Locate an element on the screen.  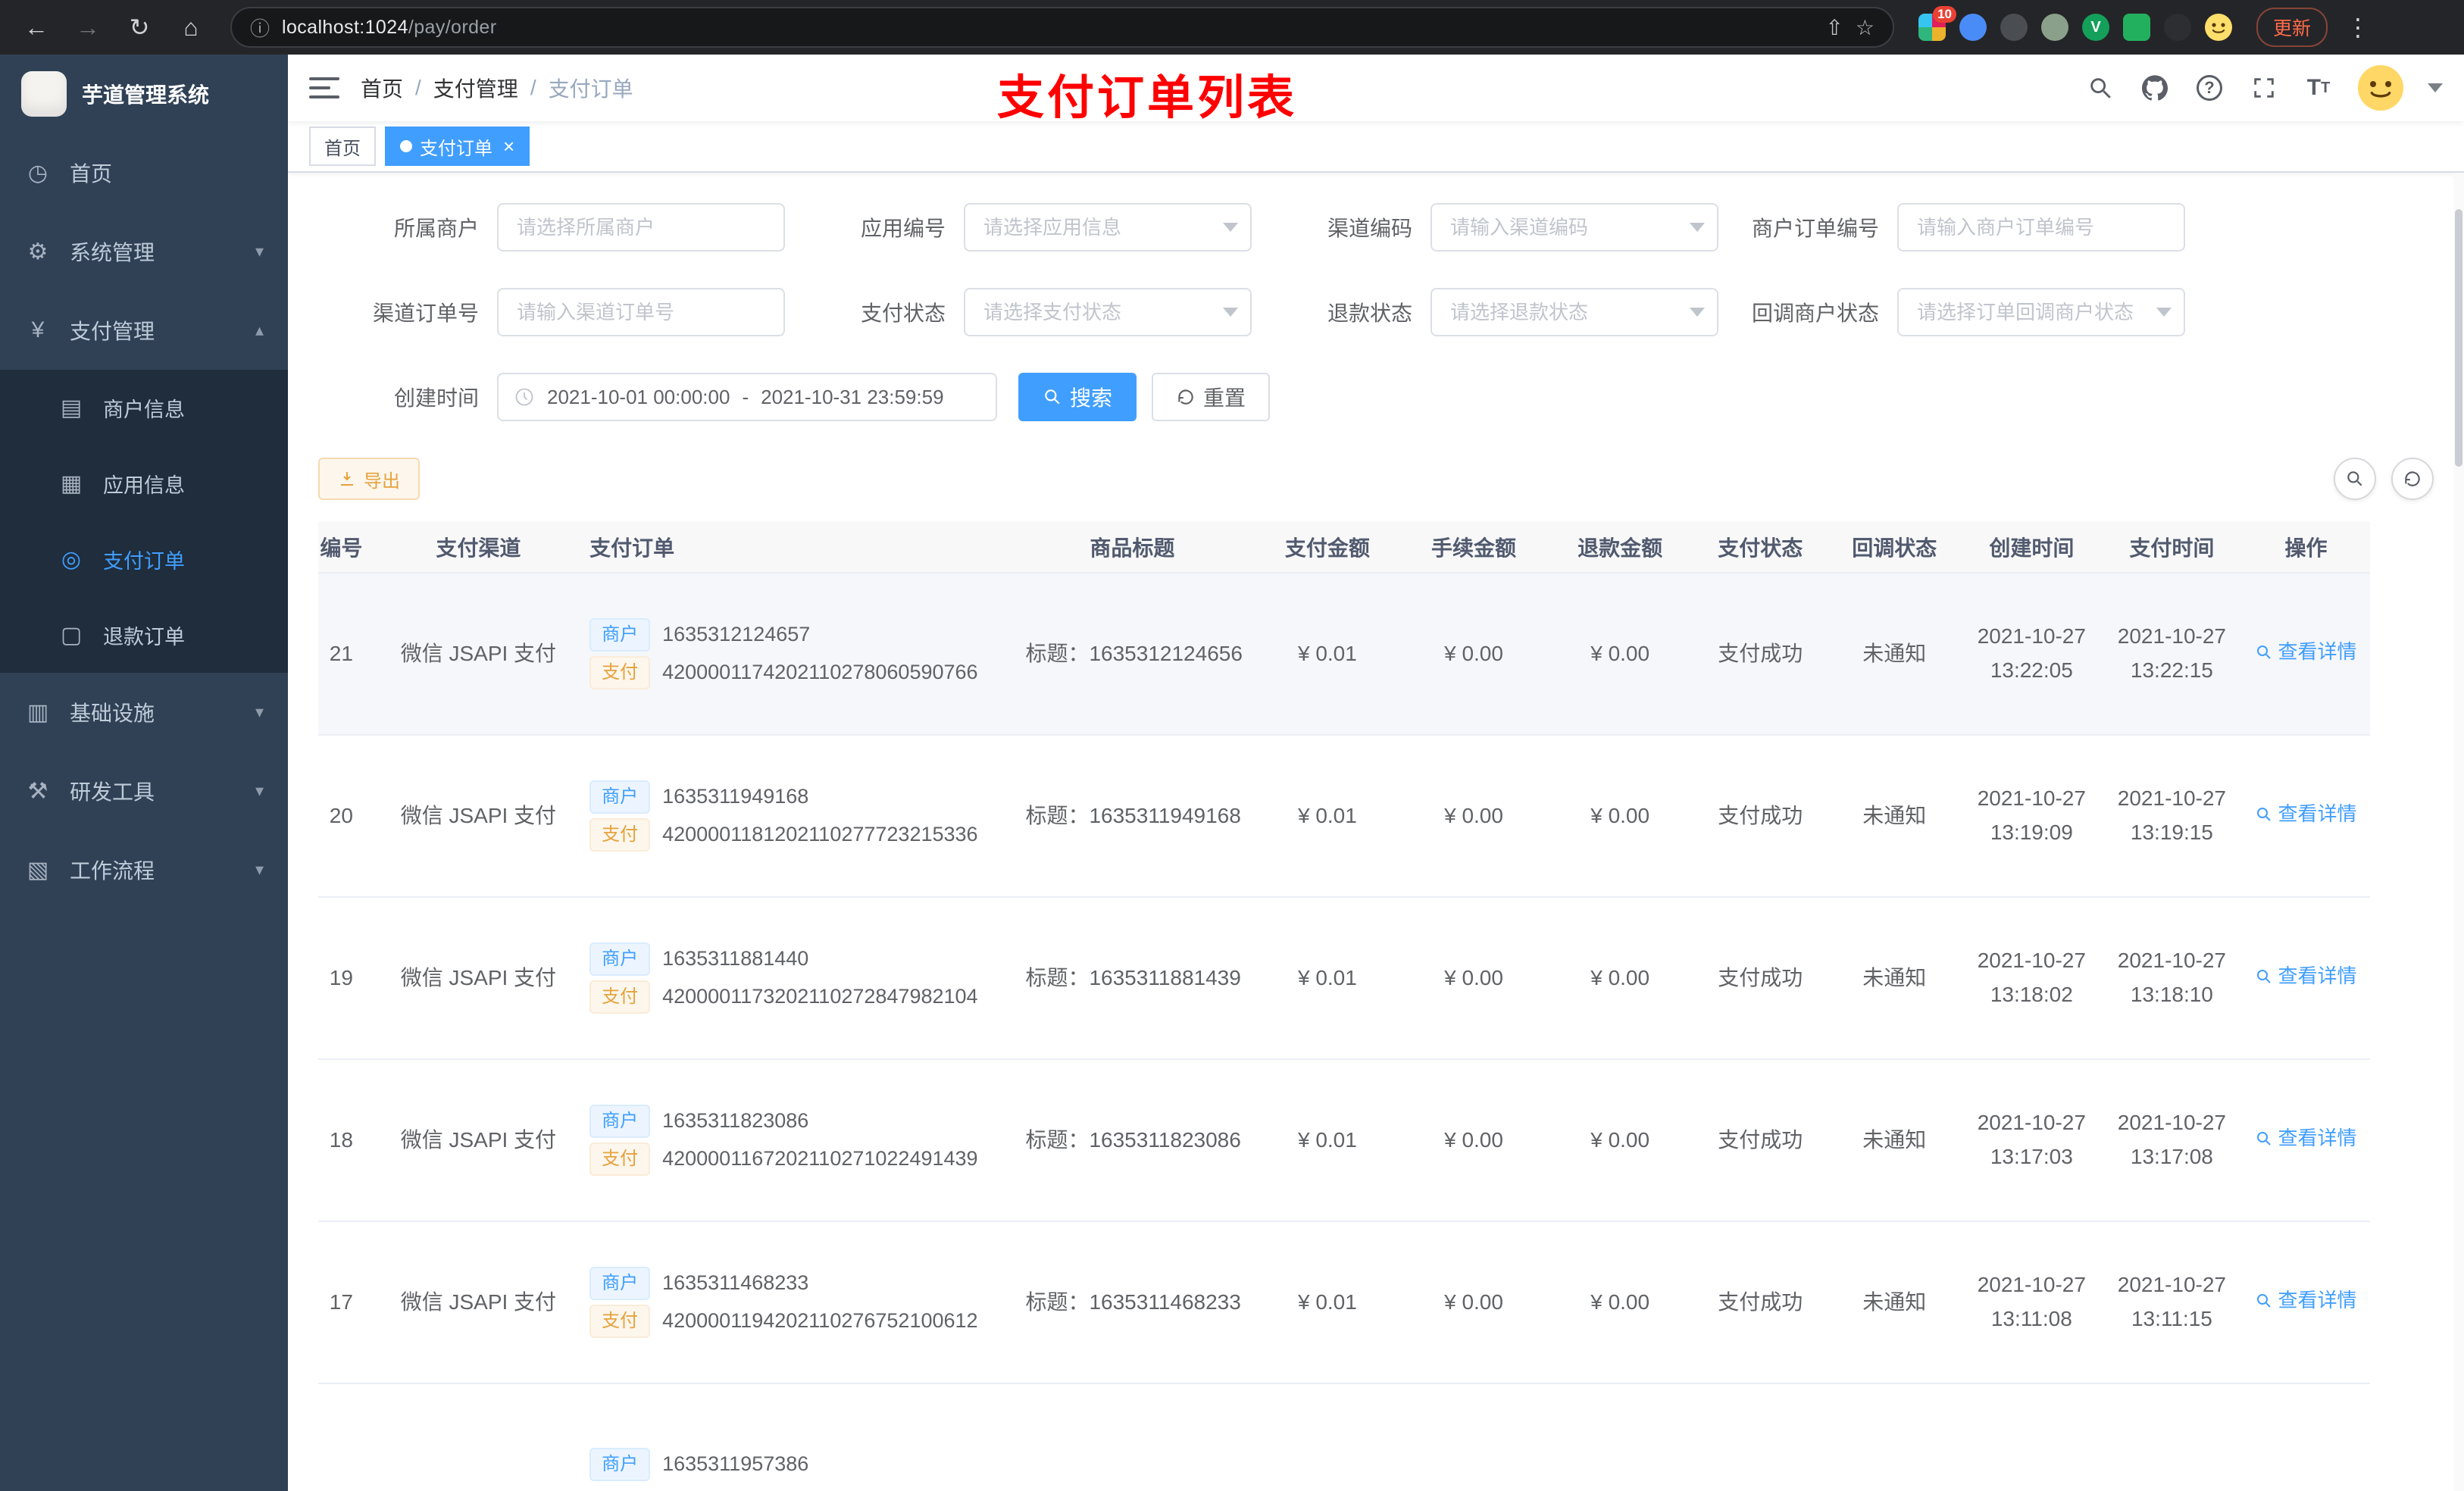
sidebar-item-pay-order: ◎ 支付订单 is located at coordinates (144, 559).